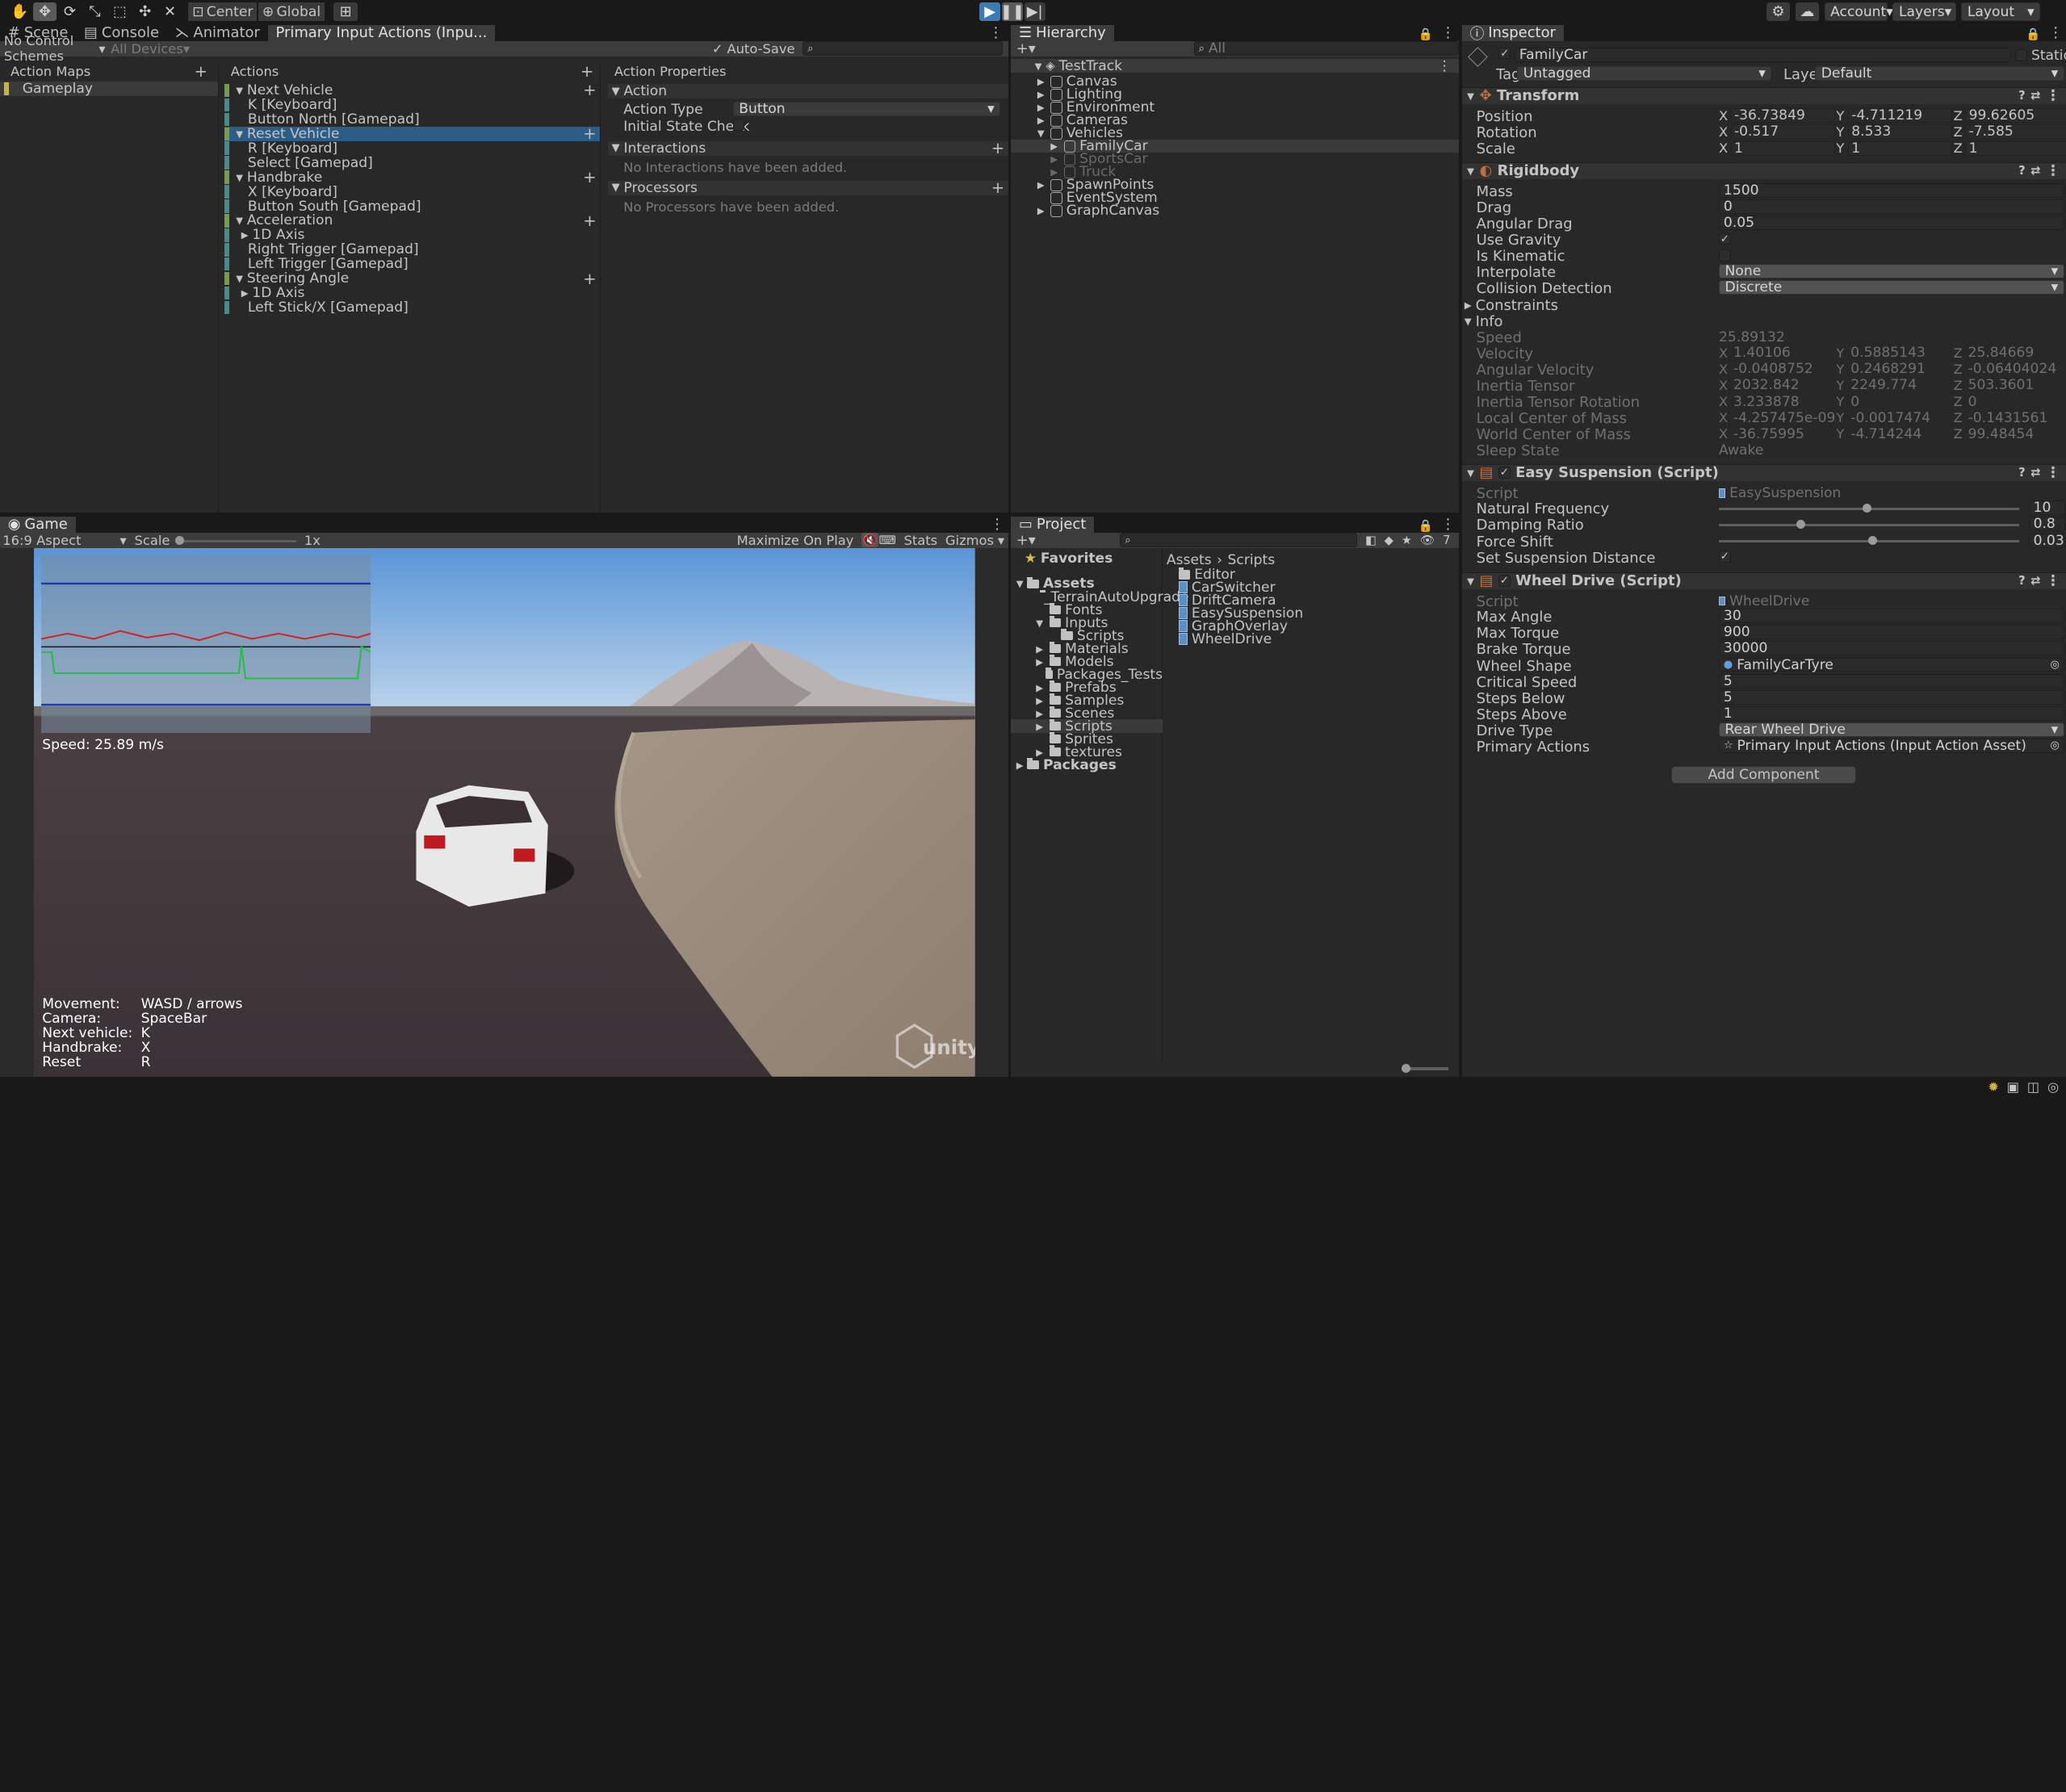  I want to click on layer-dropdown: Default ▾, so click(1940, 73).